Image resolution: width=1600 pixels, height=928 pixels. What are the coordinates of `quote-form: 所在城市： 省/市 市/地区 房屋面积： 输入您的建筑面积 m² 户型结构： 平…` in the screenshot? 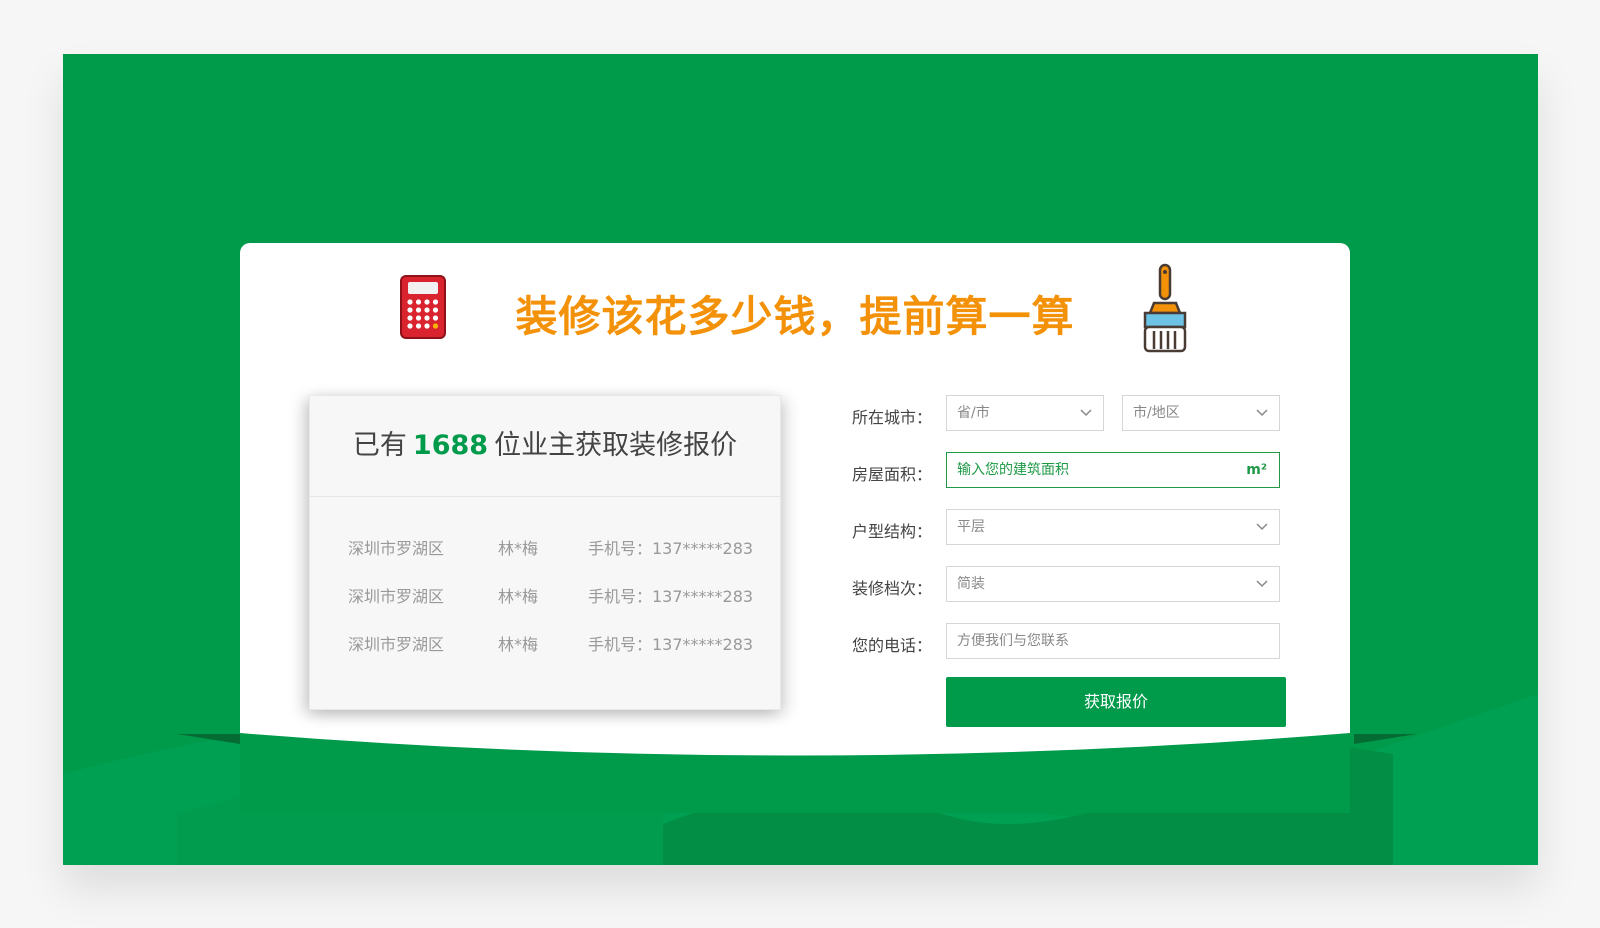 It's located at (1072, 561).